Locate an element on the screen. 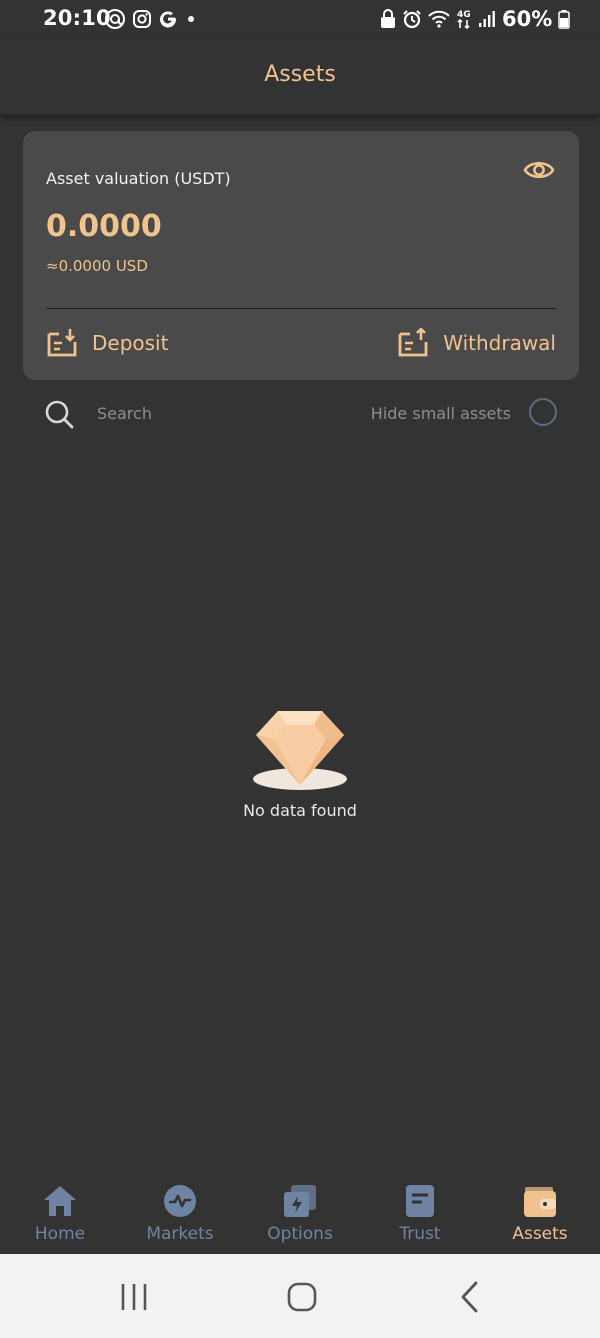 This screenshot has height=1338, width=600. notification-dot-icon is located at coordinates (191, 19).